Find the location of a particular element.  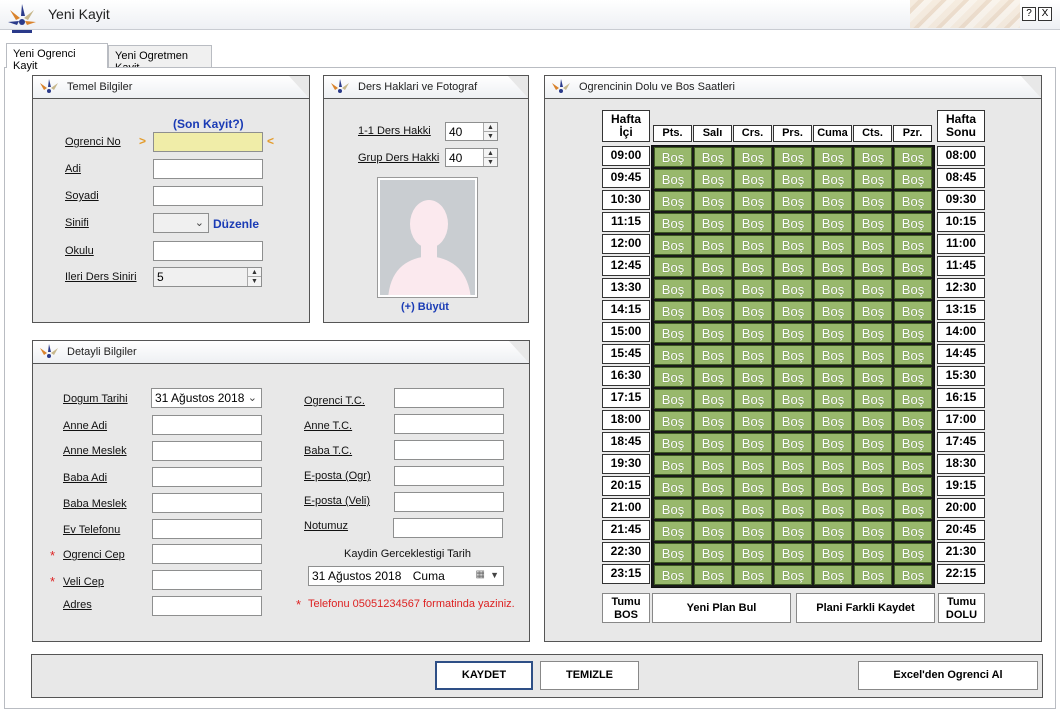

anne-tc-input is located at coordinates (449, 424).